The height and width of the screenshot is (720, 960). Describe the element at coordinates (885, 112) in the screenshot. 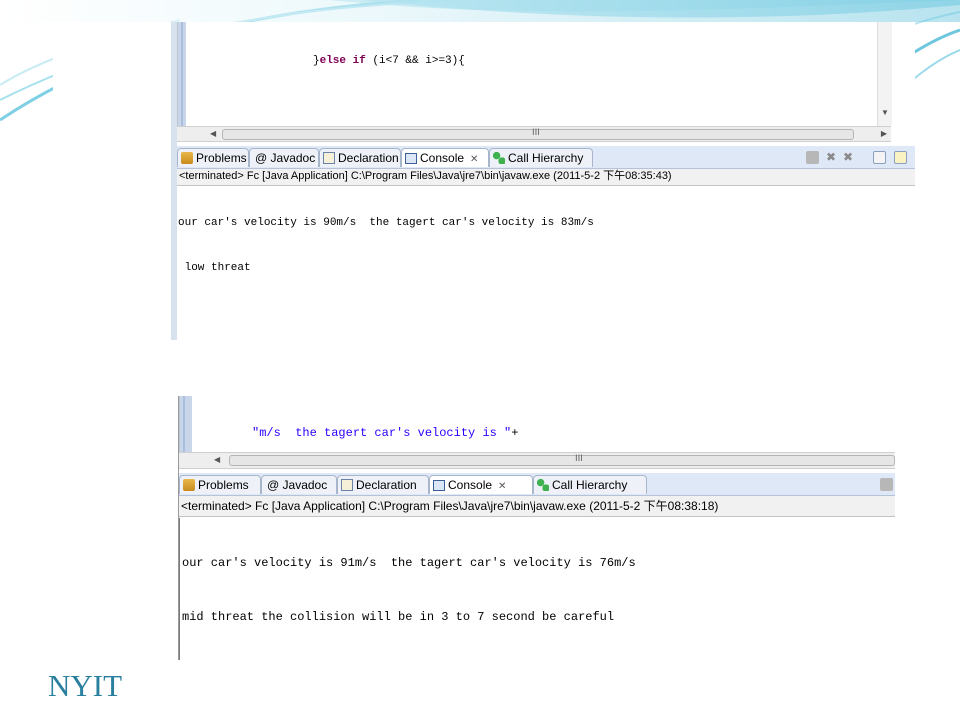

I see `scroll-down-arrow-icon: ▼` at that location.